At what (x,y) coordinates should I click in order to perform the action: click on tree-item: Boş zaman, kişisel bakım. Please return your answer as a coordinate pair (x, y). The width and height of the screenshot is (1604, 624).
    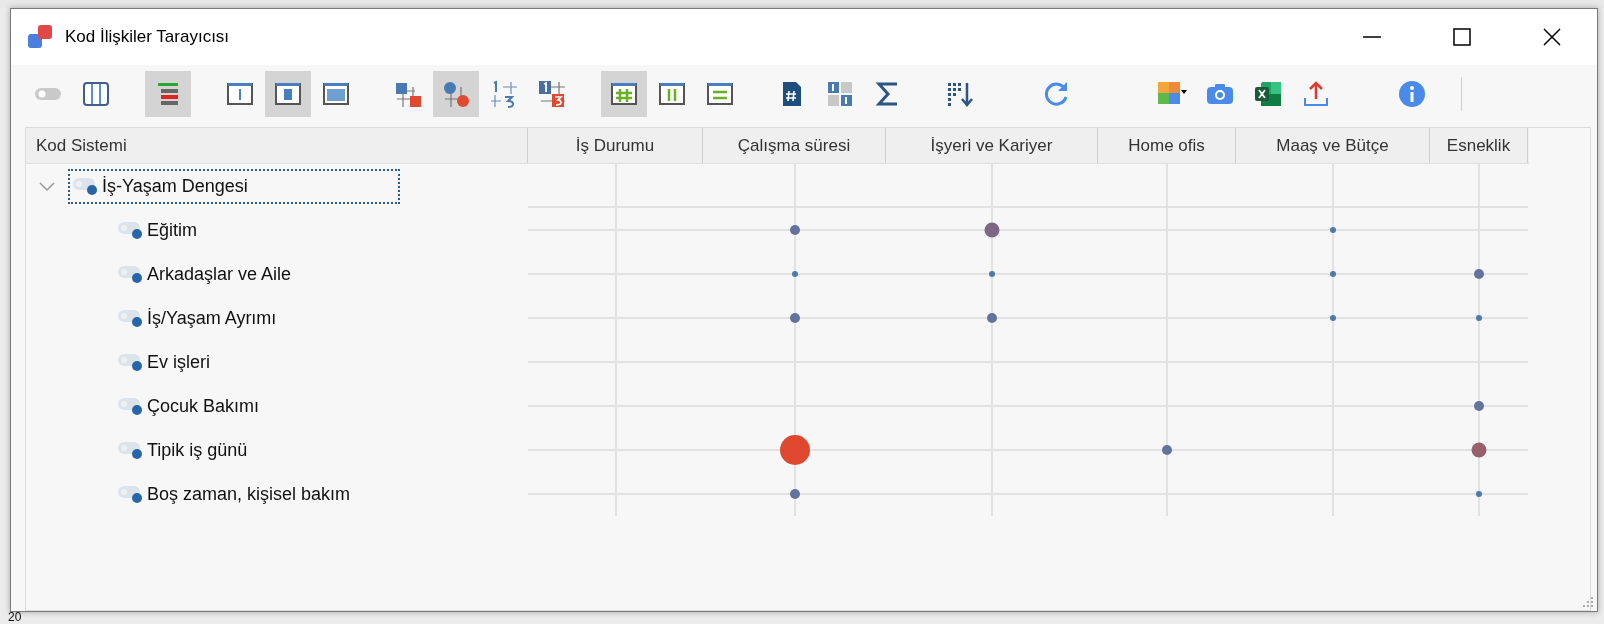
    Looking at the image, I should click on (235, 494).